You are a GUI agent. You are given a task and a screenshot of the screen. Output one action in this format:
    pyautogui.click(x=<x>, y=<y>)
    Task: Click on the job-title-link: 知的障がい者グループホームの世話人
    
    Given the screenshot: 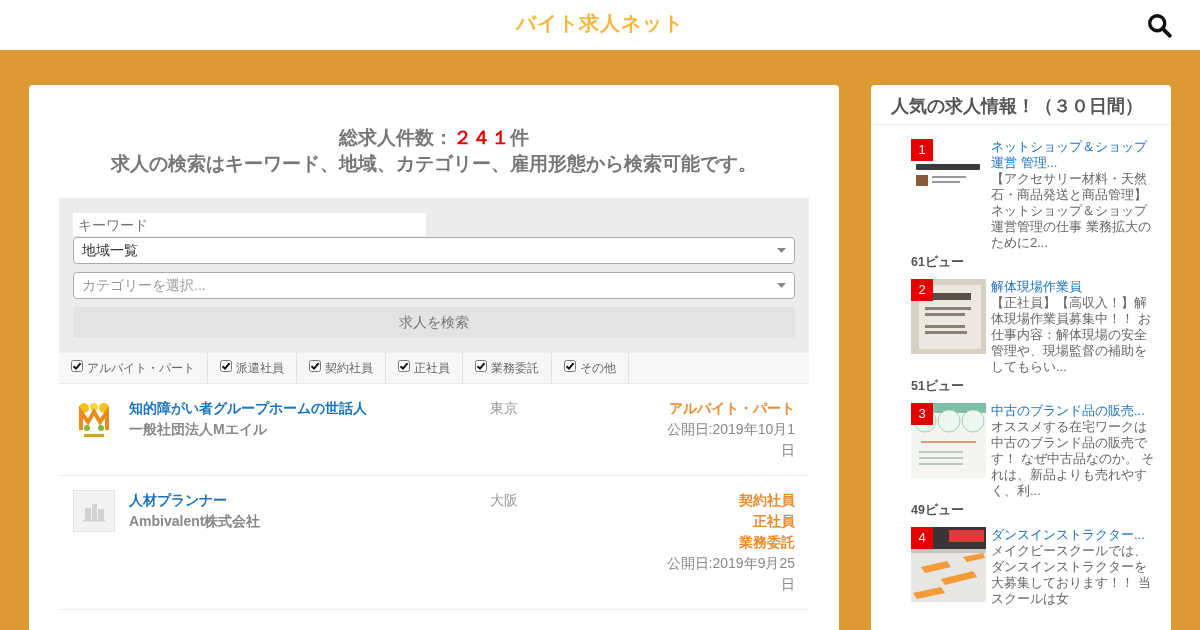 What is the action you would take?
    pyautogui.click(x=248, y=408)
    